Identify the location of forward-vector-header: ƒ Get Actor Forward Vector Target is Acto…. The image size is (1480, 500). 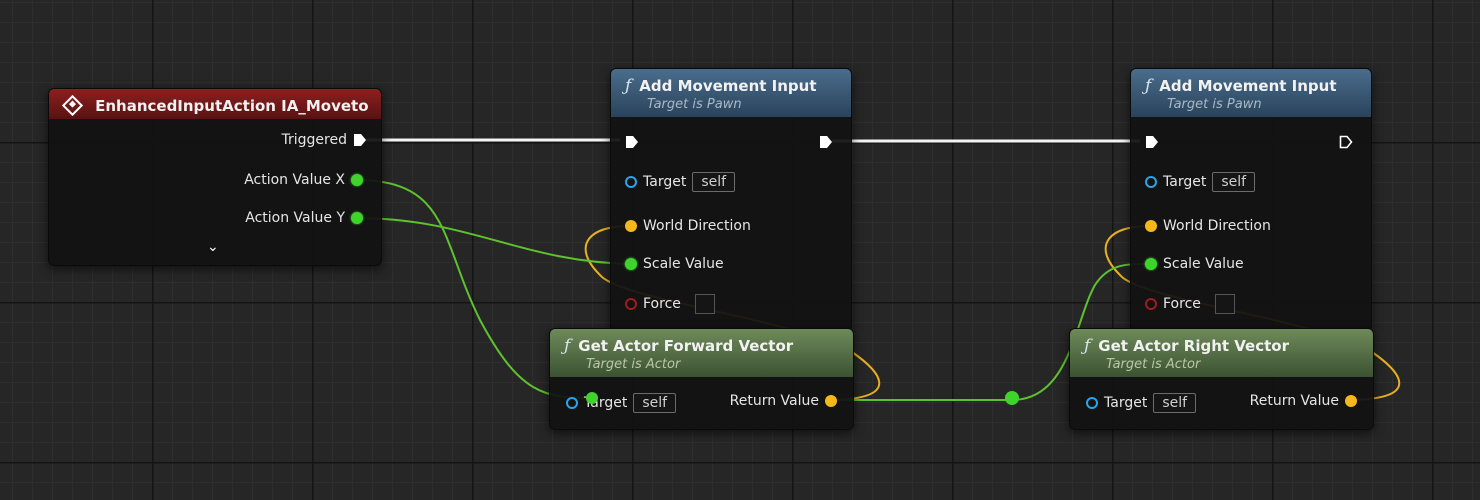
(701, 353).